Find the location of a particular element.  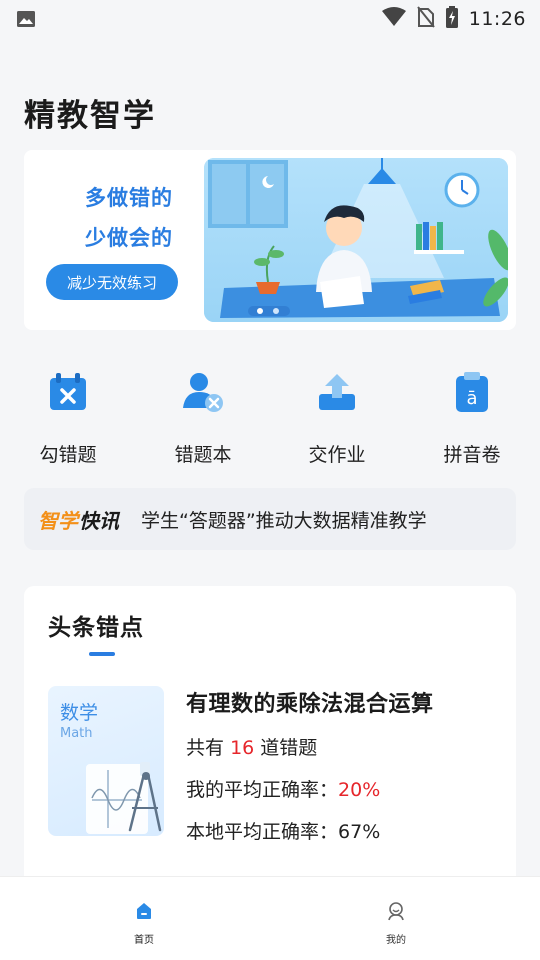

section-title-underline is located at coordinates (102, 654).